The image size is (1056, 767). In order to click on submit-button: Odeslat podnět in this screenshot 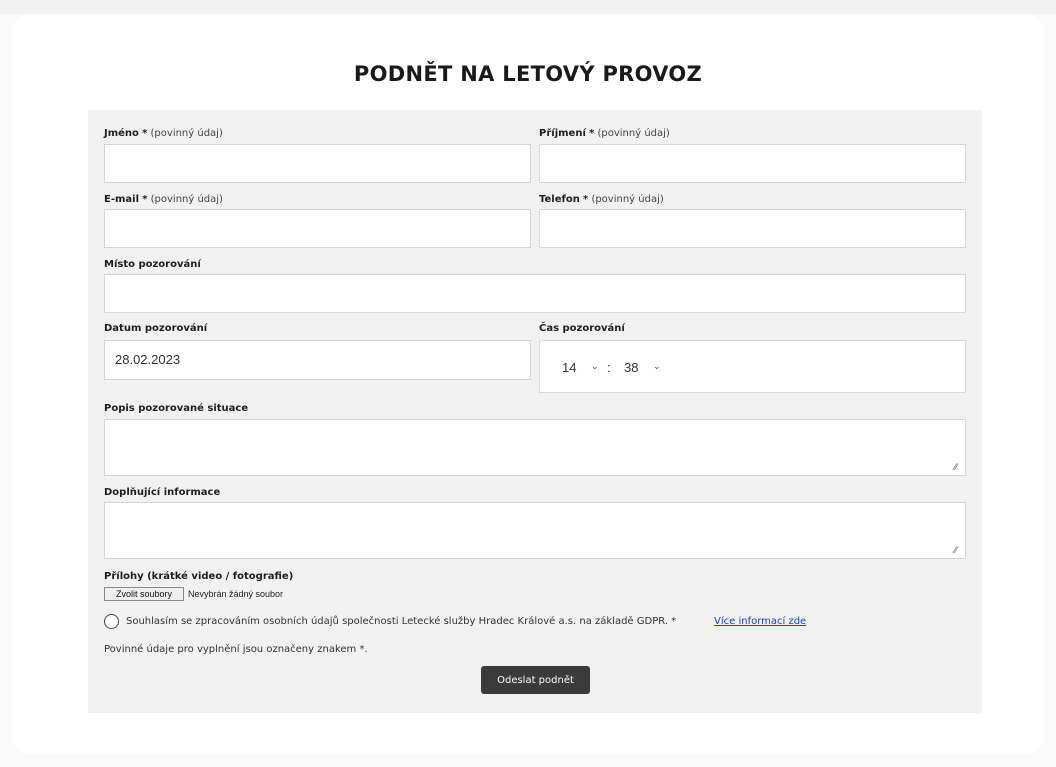, I will do `click(535, 680)`.